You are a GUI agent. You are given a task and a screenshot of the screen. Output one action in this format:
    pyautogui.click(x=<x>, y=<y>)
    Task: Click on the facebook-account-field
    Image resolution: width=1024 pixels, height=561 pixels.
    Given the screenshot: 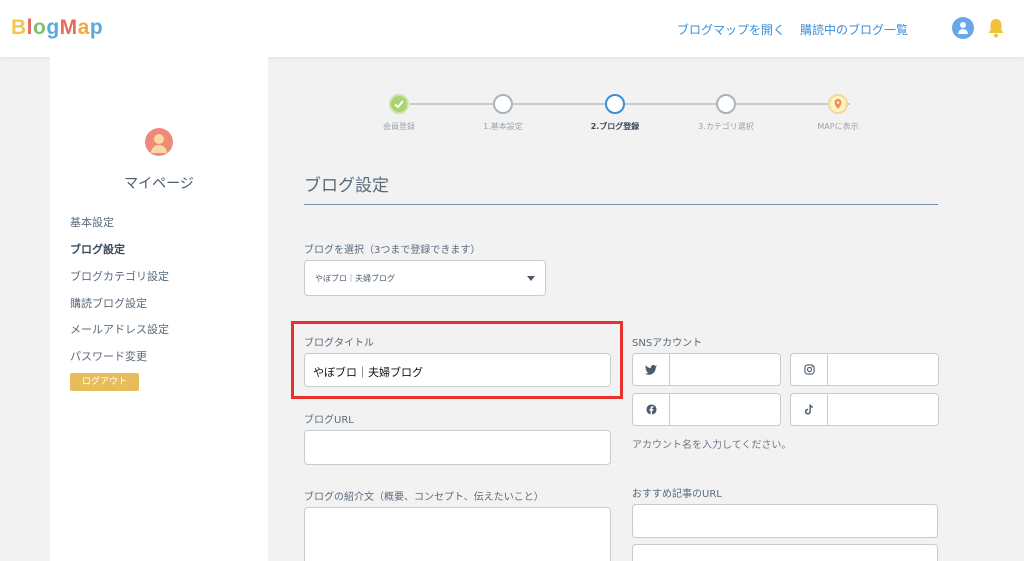 What is the action you would take?
    pyautogui.click(x=706, y=409)
    